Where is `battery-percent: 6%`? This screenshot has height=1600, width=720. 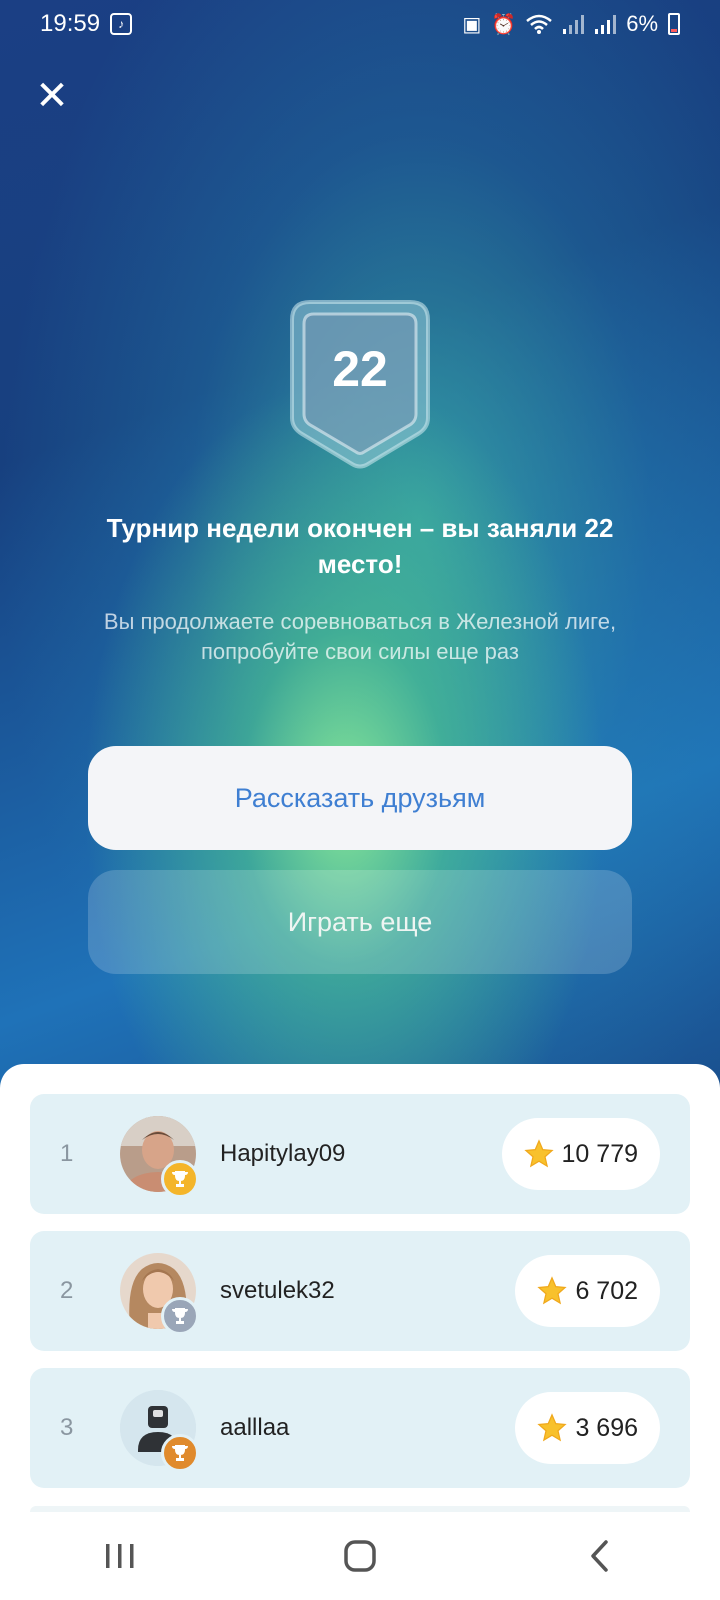 battery-percent: 6% is located at coordinates (642, 23).